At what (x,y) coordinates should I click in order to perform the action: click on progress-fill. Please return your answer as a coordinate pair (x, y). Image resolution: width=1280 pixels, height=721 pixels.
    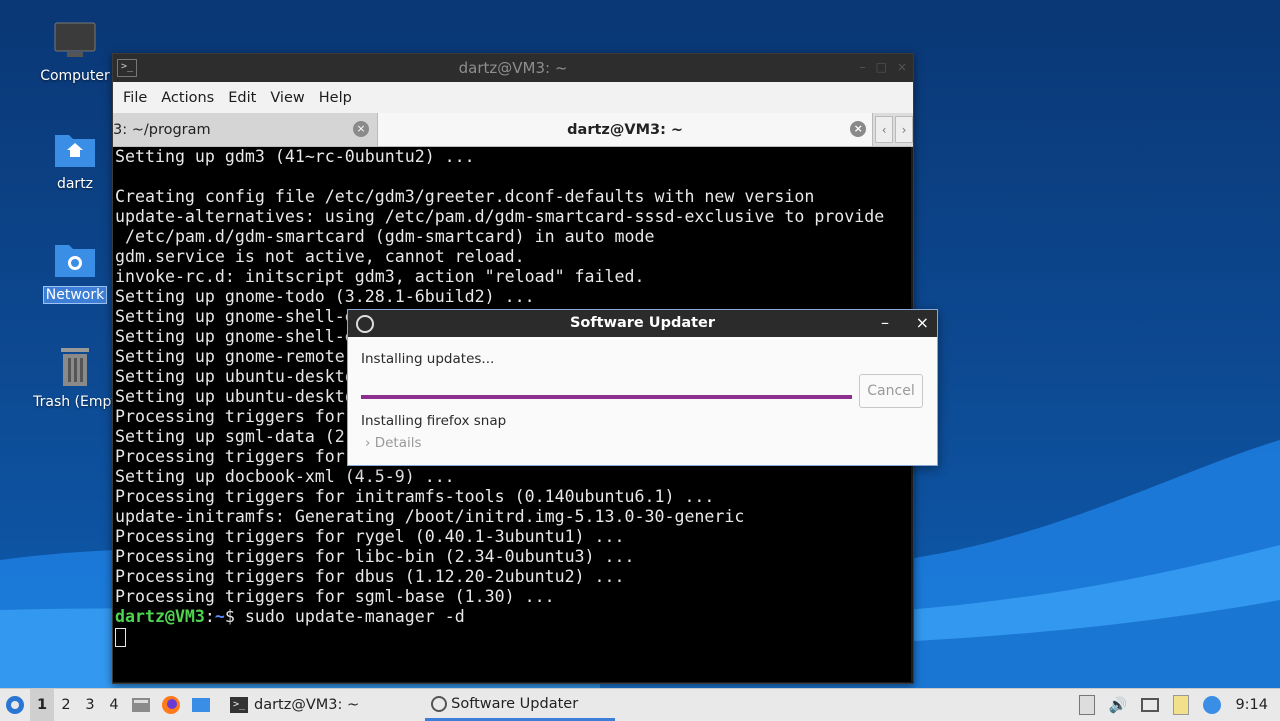
    Looking at the image, I should click on (606, 397).